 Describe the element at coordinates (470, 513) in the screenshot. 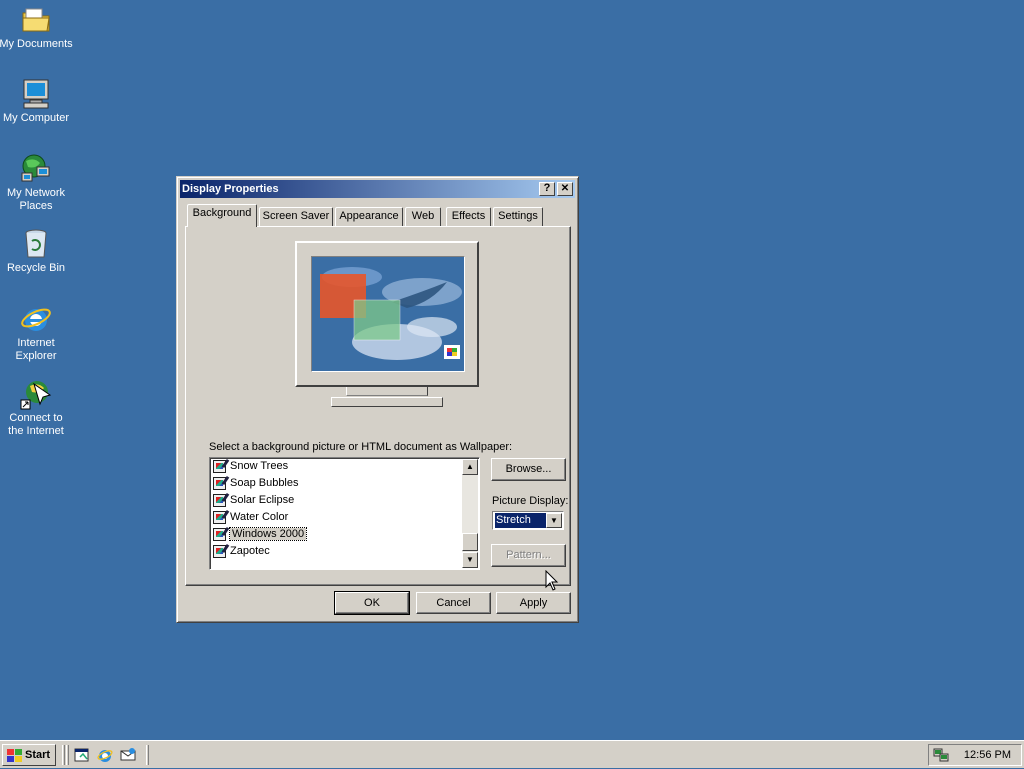

I see `list-scrollbar: ▲ ▼` at that location.